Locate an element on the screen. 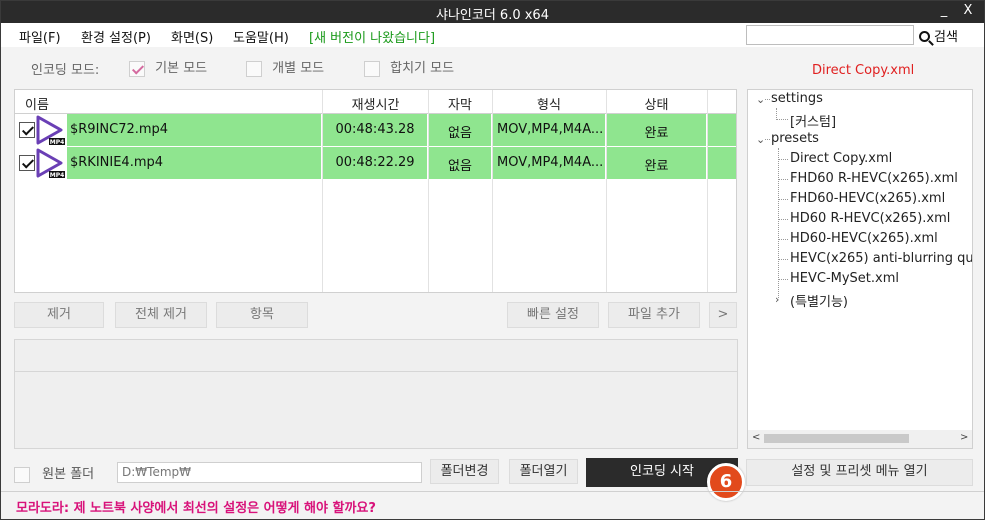 The height and width of the screenshot is (520, 985). more-button: > is located at coordinates (723, 315).